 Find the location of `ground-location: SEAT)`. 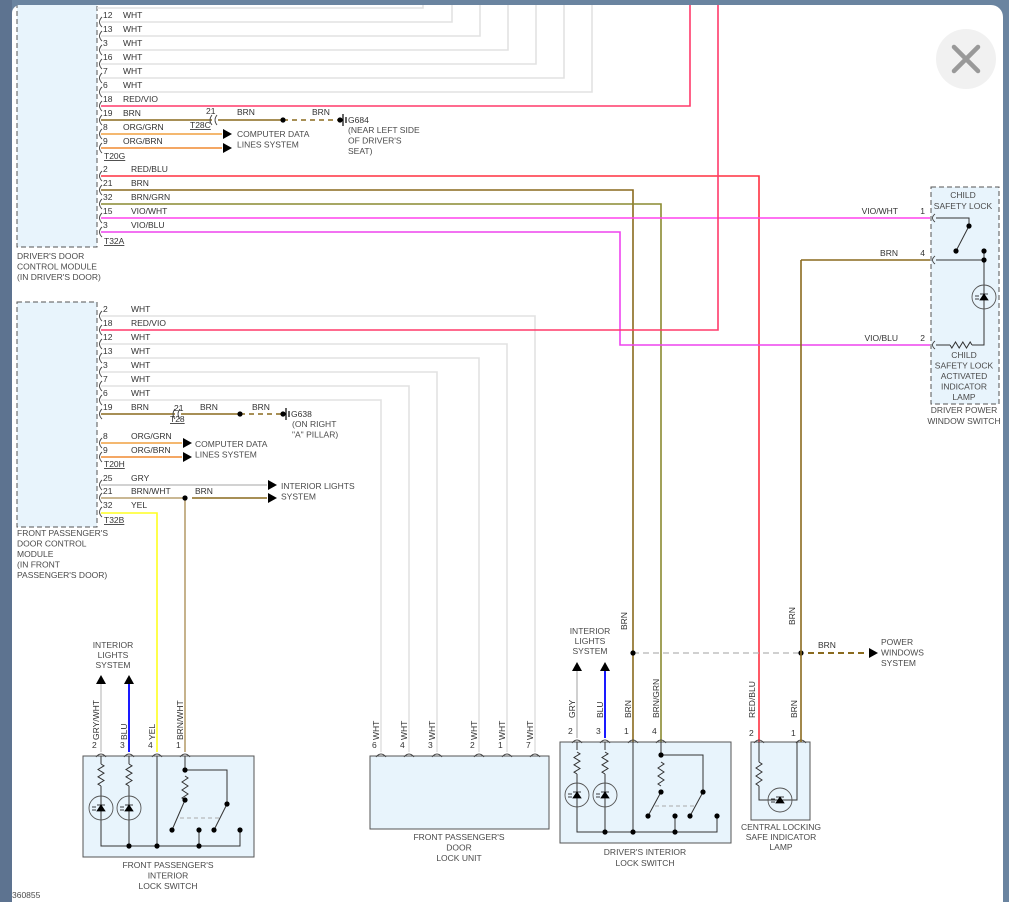

ground-location: SEAT) is located at coordinates (360, 151).